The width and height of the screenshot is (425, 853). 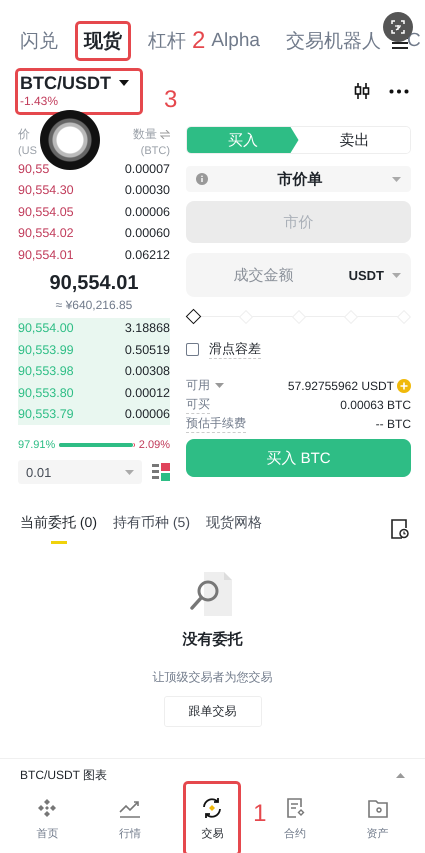 What do you see at coordinates (378, 818) in the screenshot?
I see `nav-item: 资产` at bounding box center [378, 818].